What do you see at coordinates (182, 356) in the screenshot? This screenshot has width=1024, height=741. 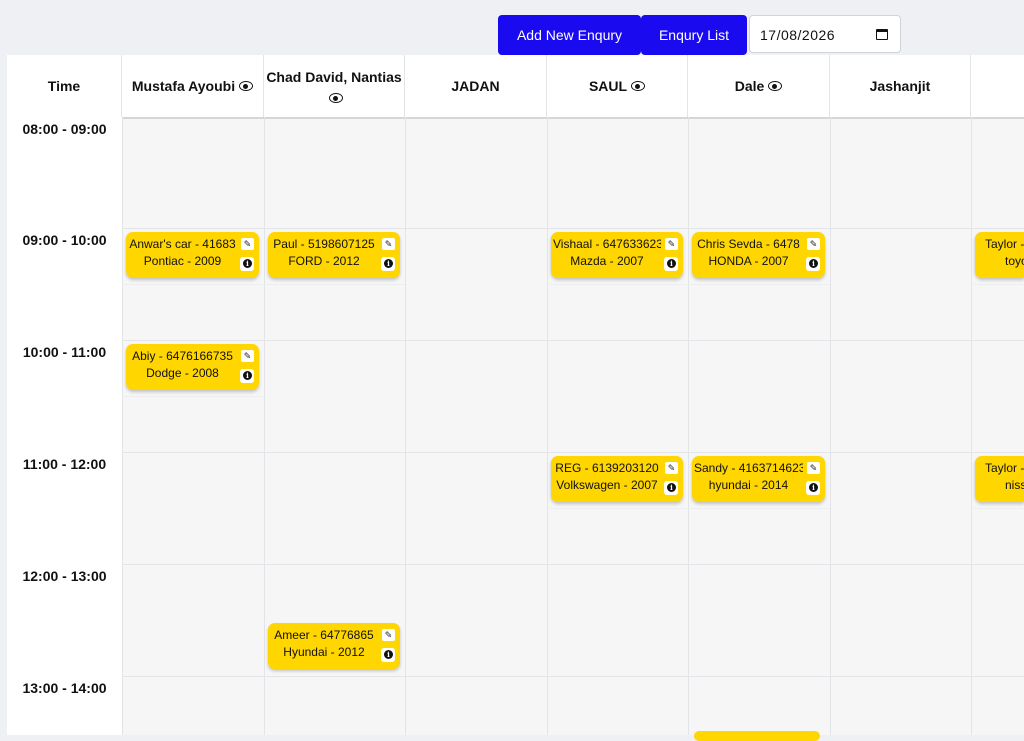 I see `appointment-title: Abiy - 6476166735` at bounding box center [182, 356].